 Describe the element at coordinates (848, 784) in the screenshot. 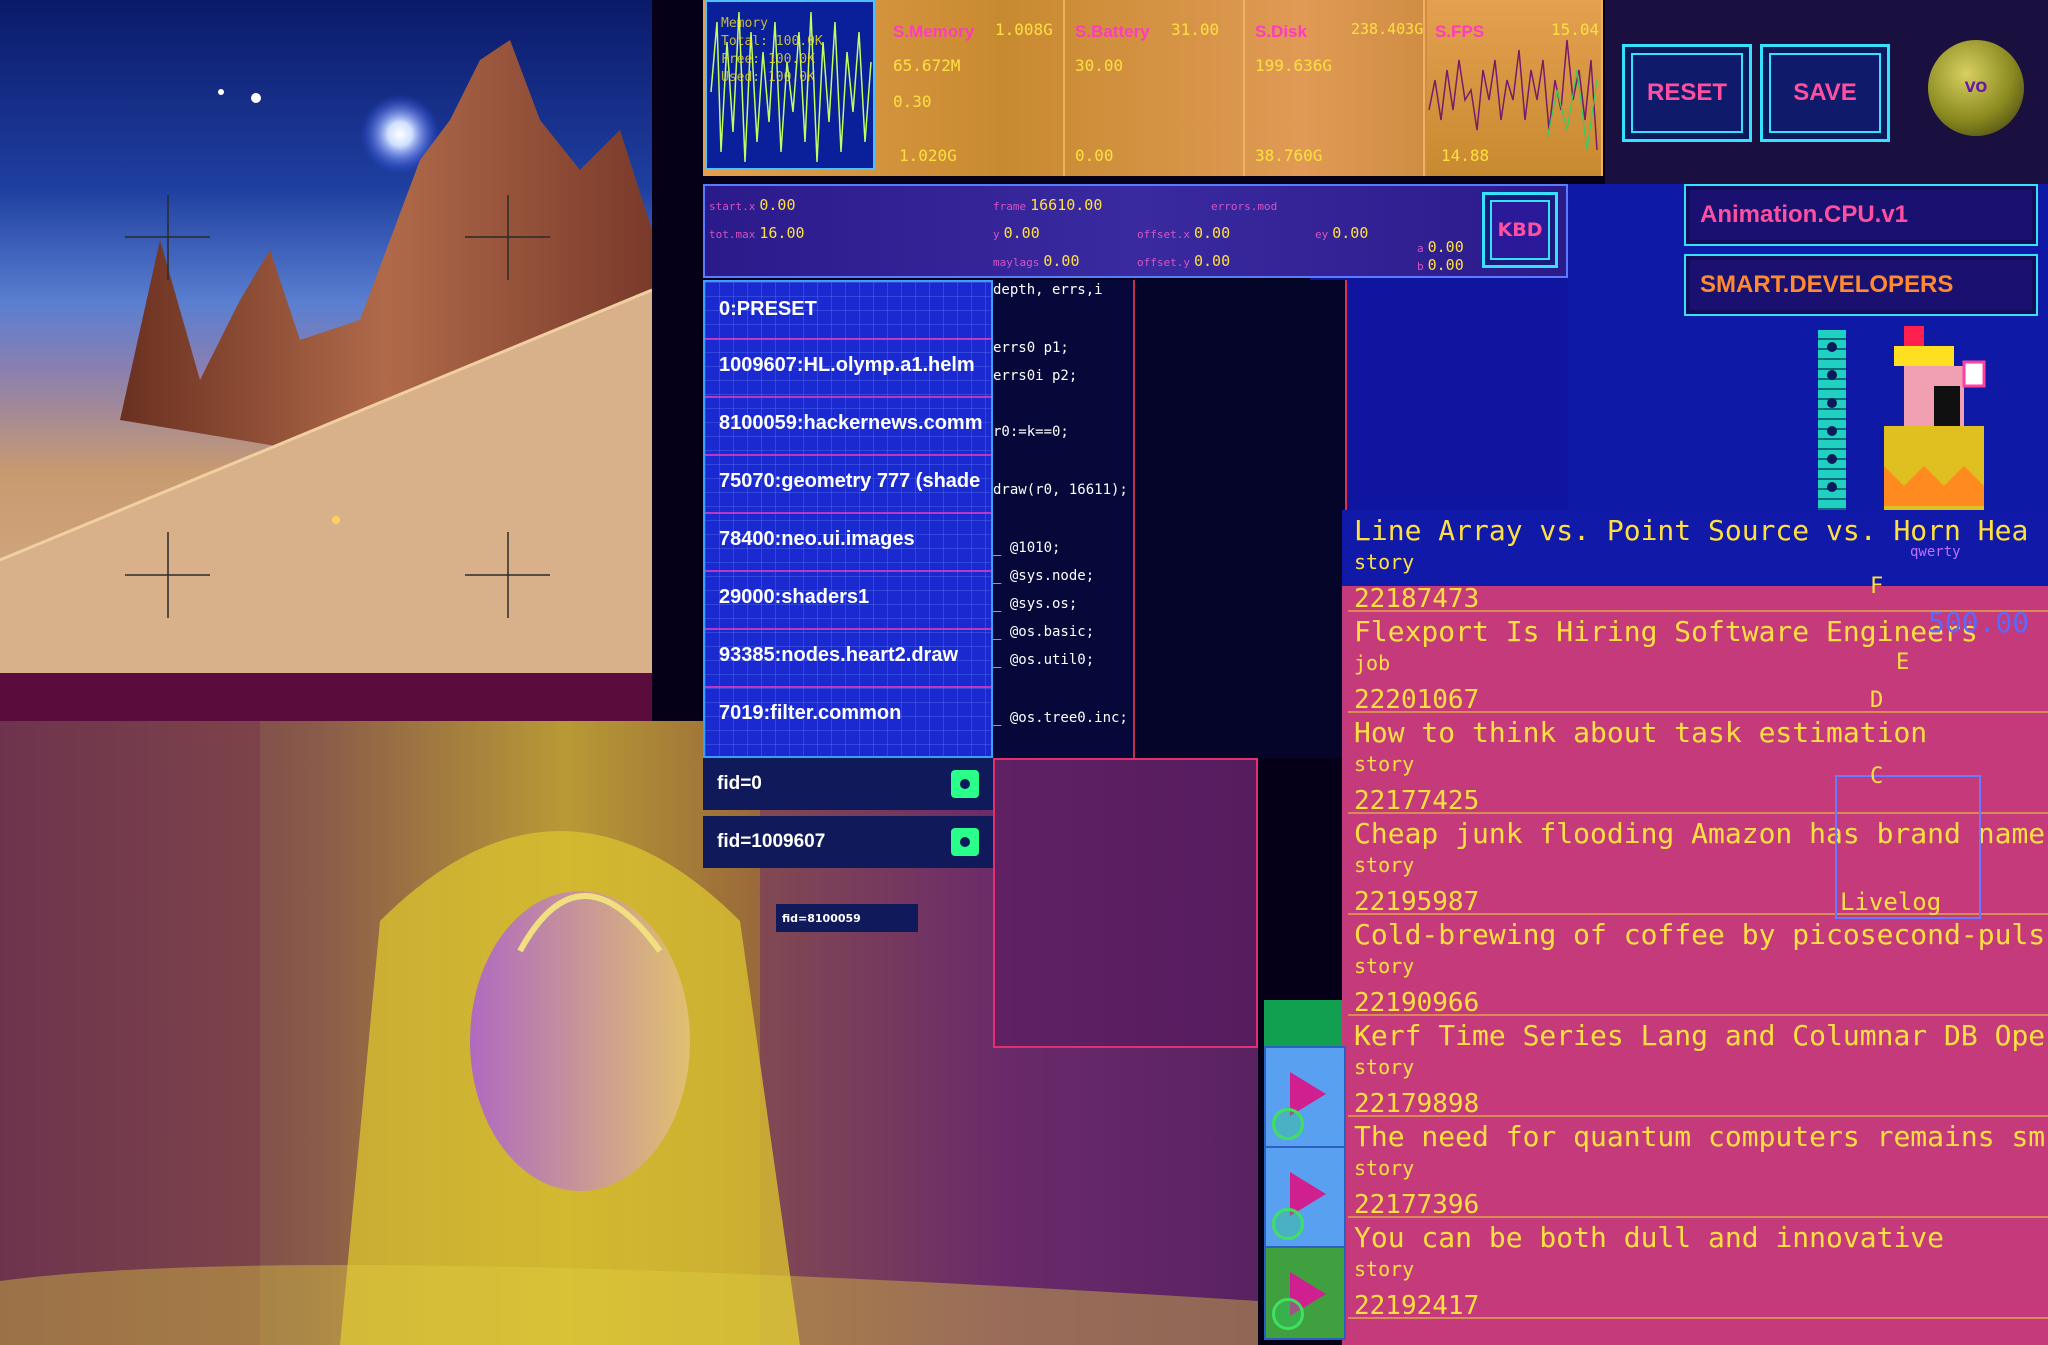

I see `fid-item: fid=0` at that location.